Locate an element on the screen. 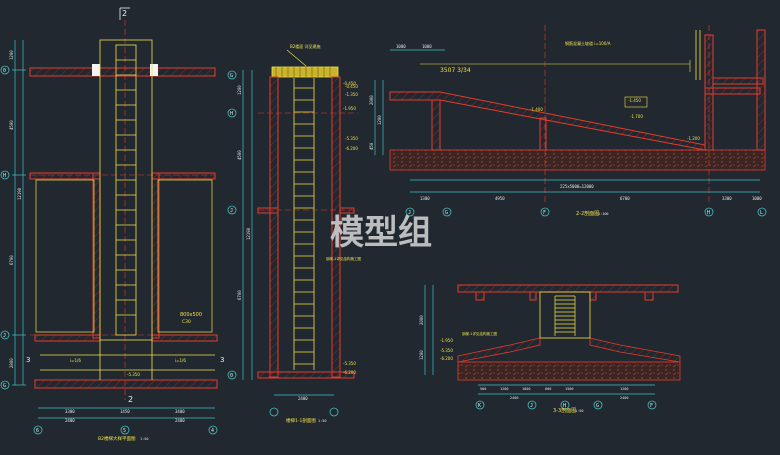 This screenshot has height=455, width=780. plan-axis-3: G is located at coordinates (4, 386).